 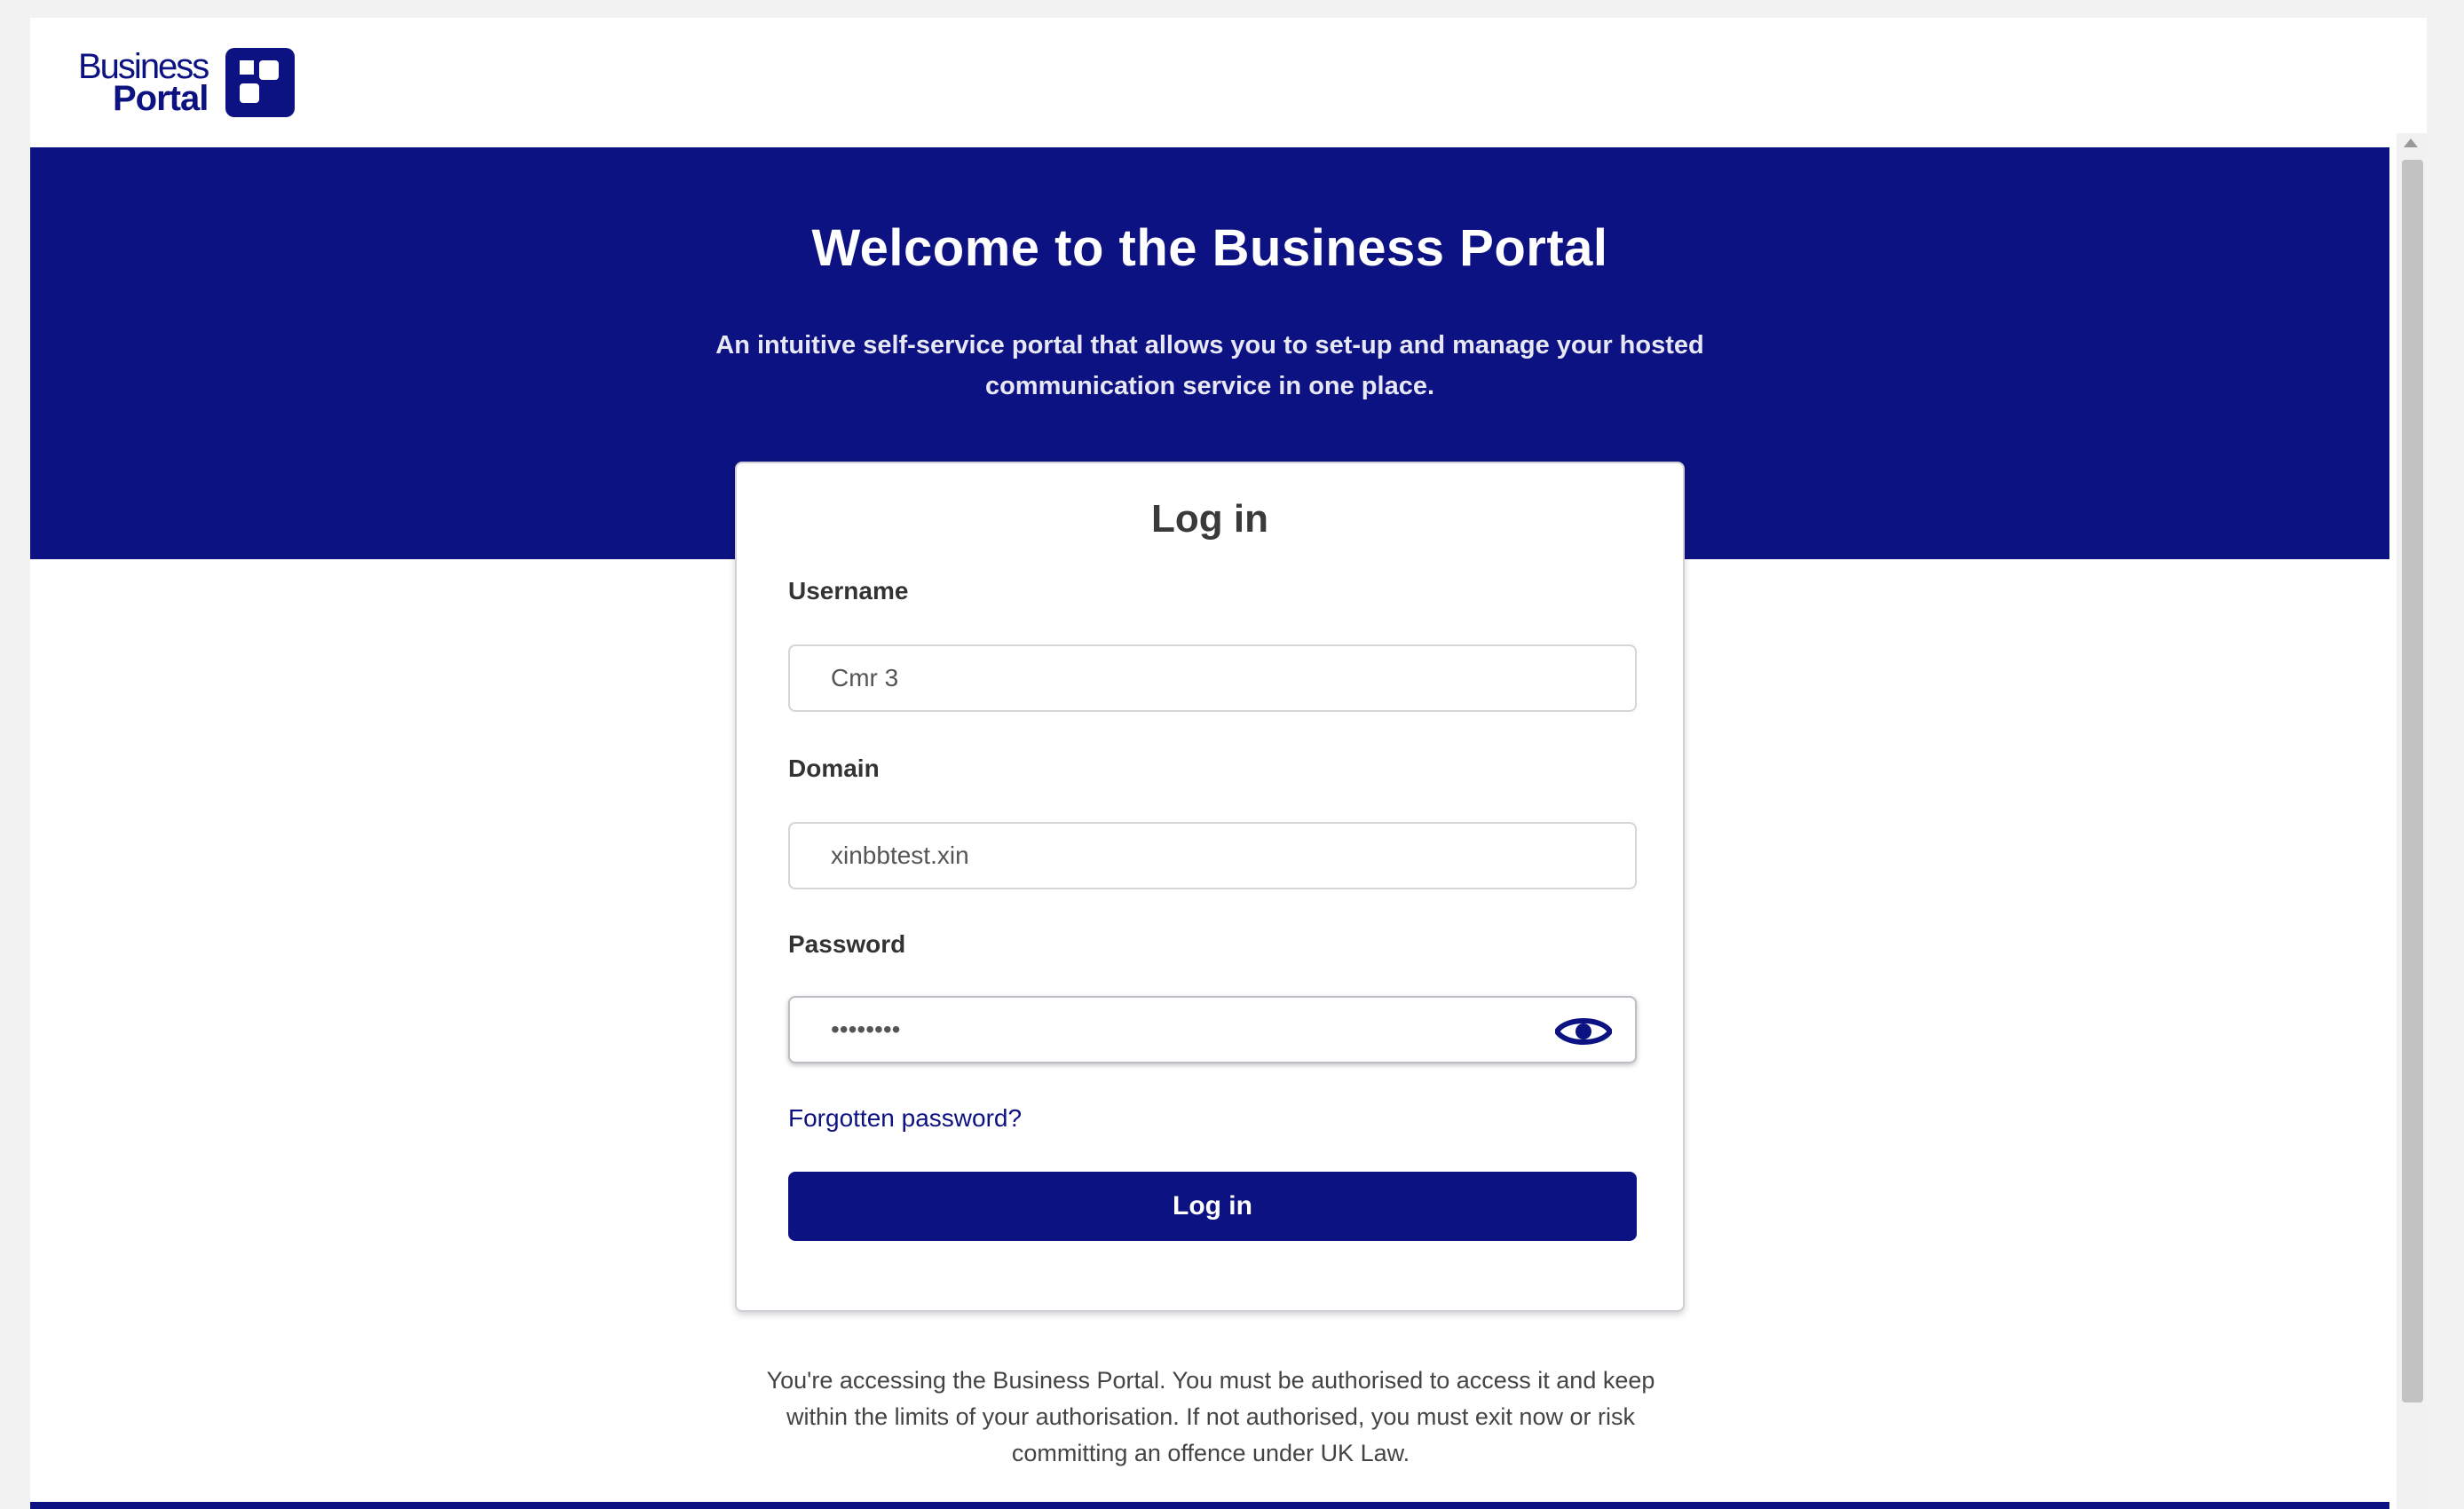 What do you see at coordinates (847, 944) in the screenshot?
I see `password-label: Password` at bounding box center [847, 944].